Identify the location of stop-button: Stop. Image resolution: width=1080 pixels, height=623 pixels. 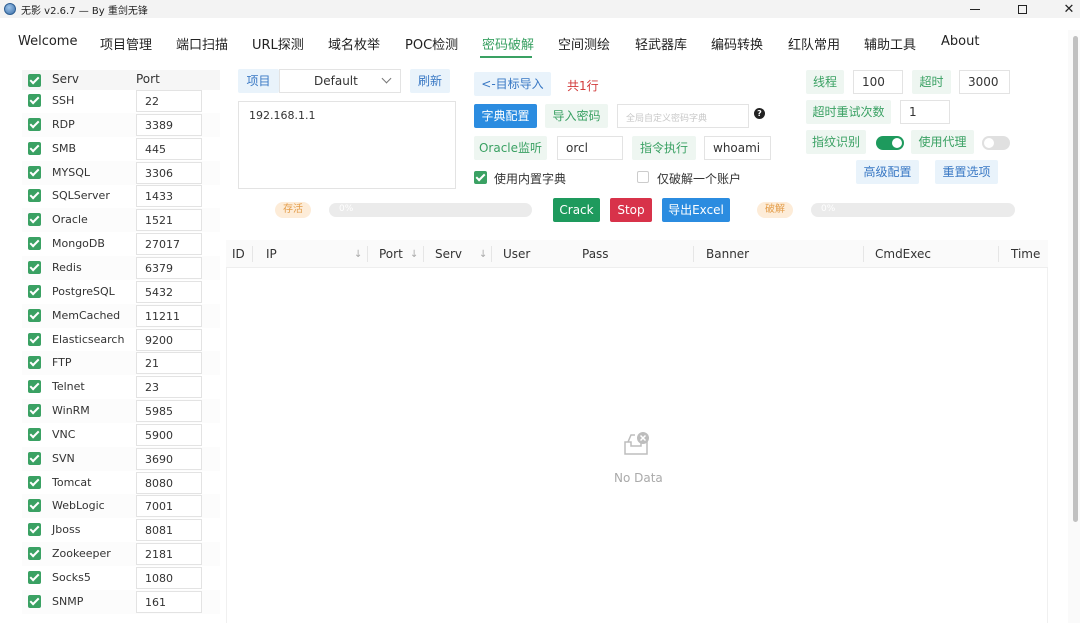
(631, 210).